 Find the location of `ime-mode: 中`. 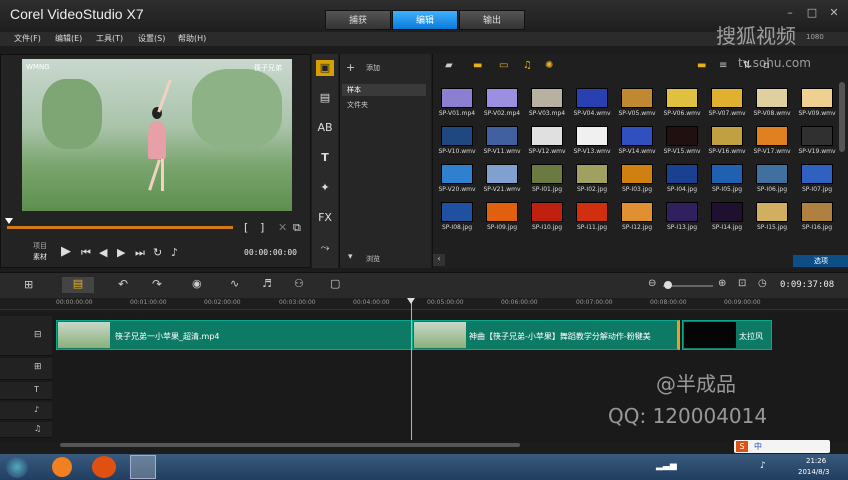

ime-mode: 中 is located at coordinates (758, 446).